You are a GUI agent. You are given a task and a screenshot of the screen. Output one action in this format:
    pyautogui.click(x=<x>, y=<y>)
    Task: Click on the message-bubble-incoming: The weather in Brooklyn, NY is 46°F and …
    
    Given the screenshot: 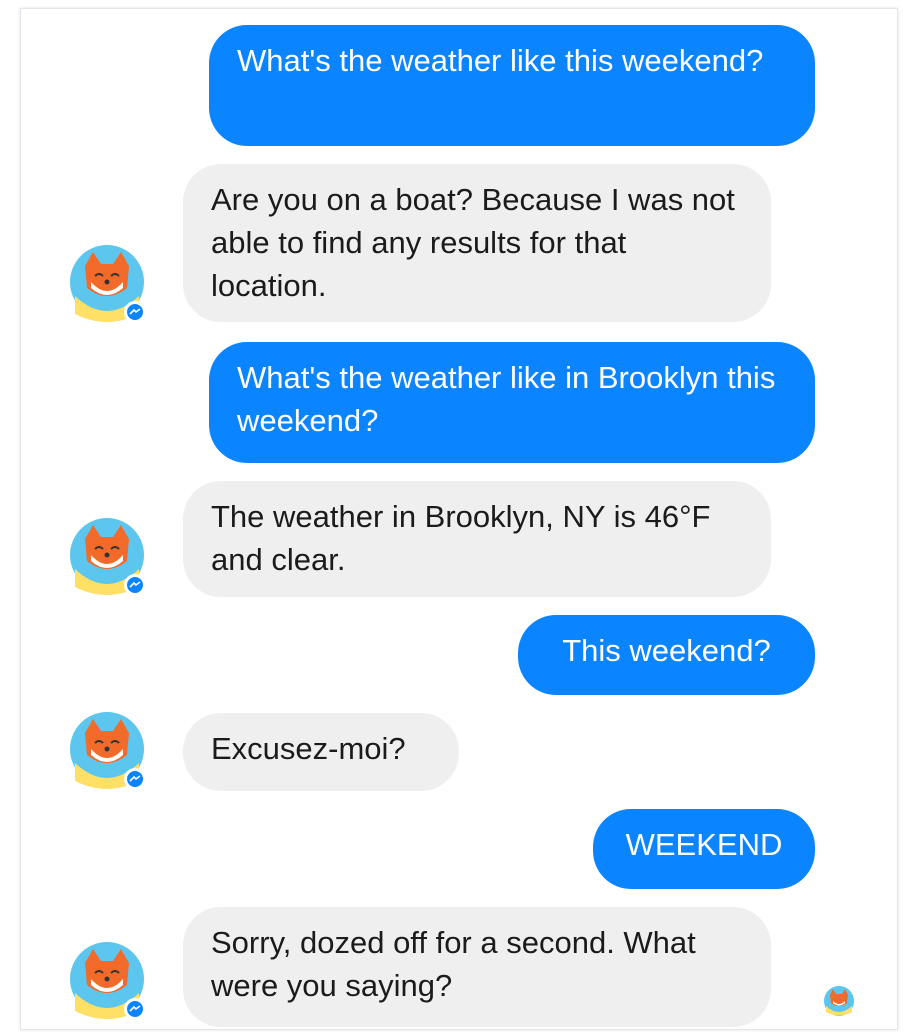 What is the action you would take?
    pyautogui.click(x=477, y=539)
    